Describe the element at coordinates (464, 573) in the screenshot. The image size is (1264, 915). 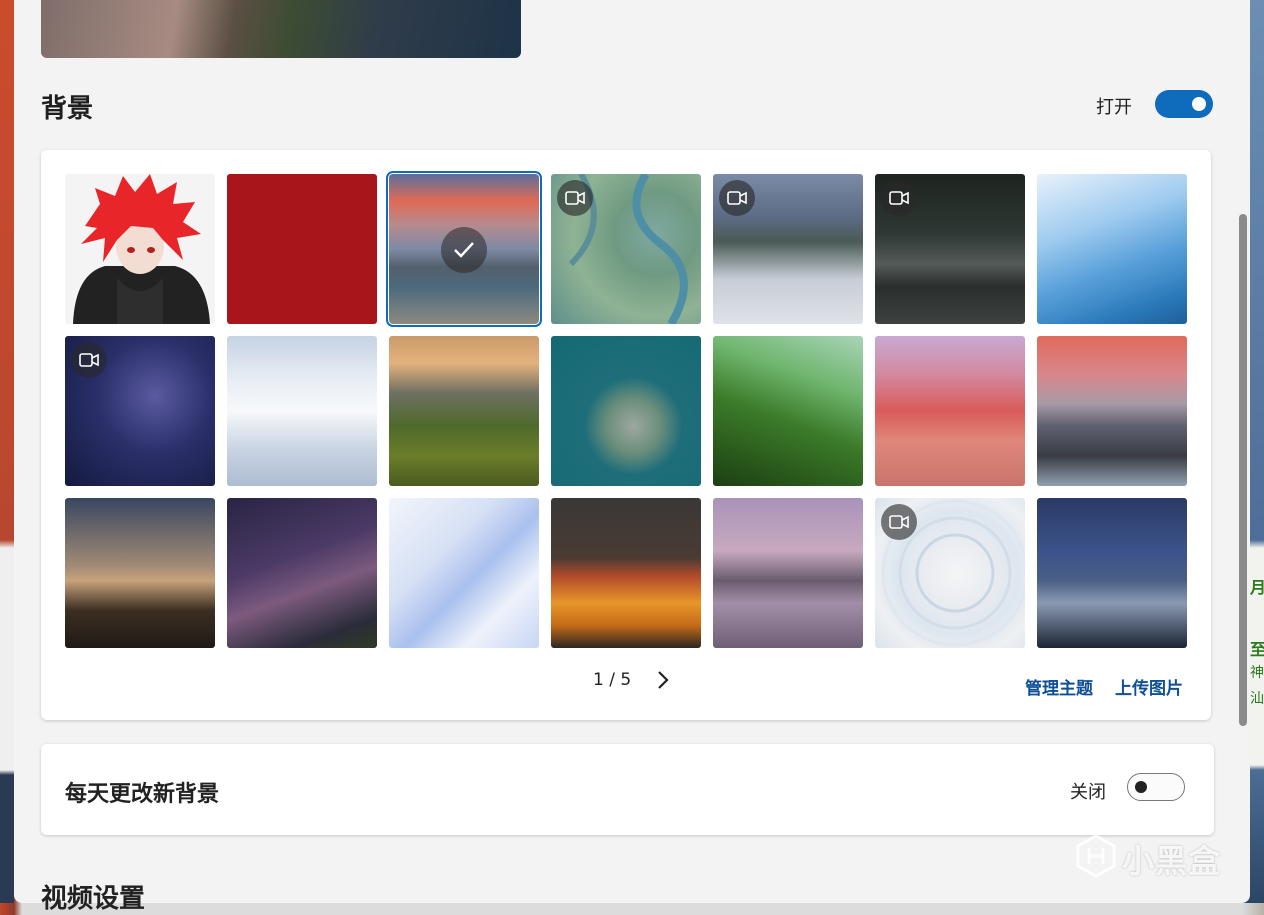
I see `tile-abstract-white` at that location.